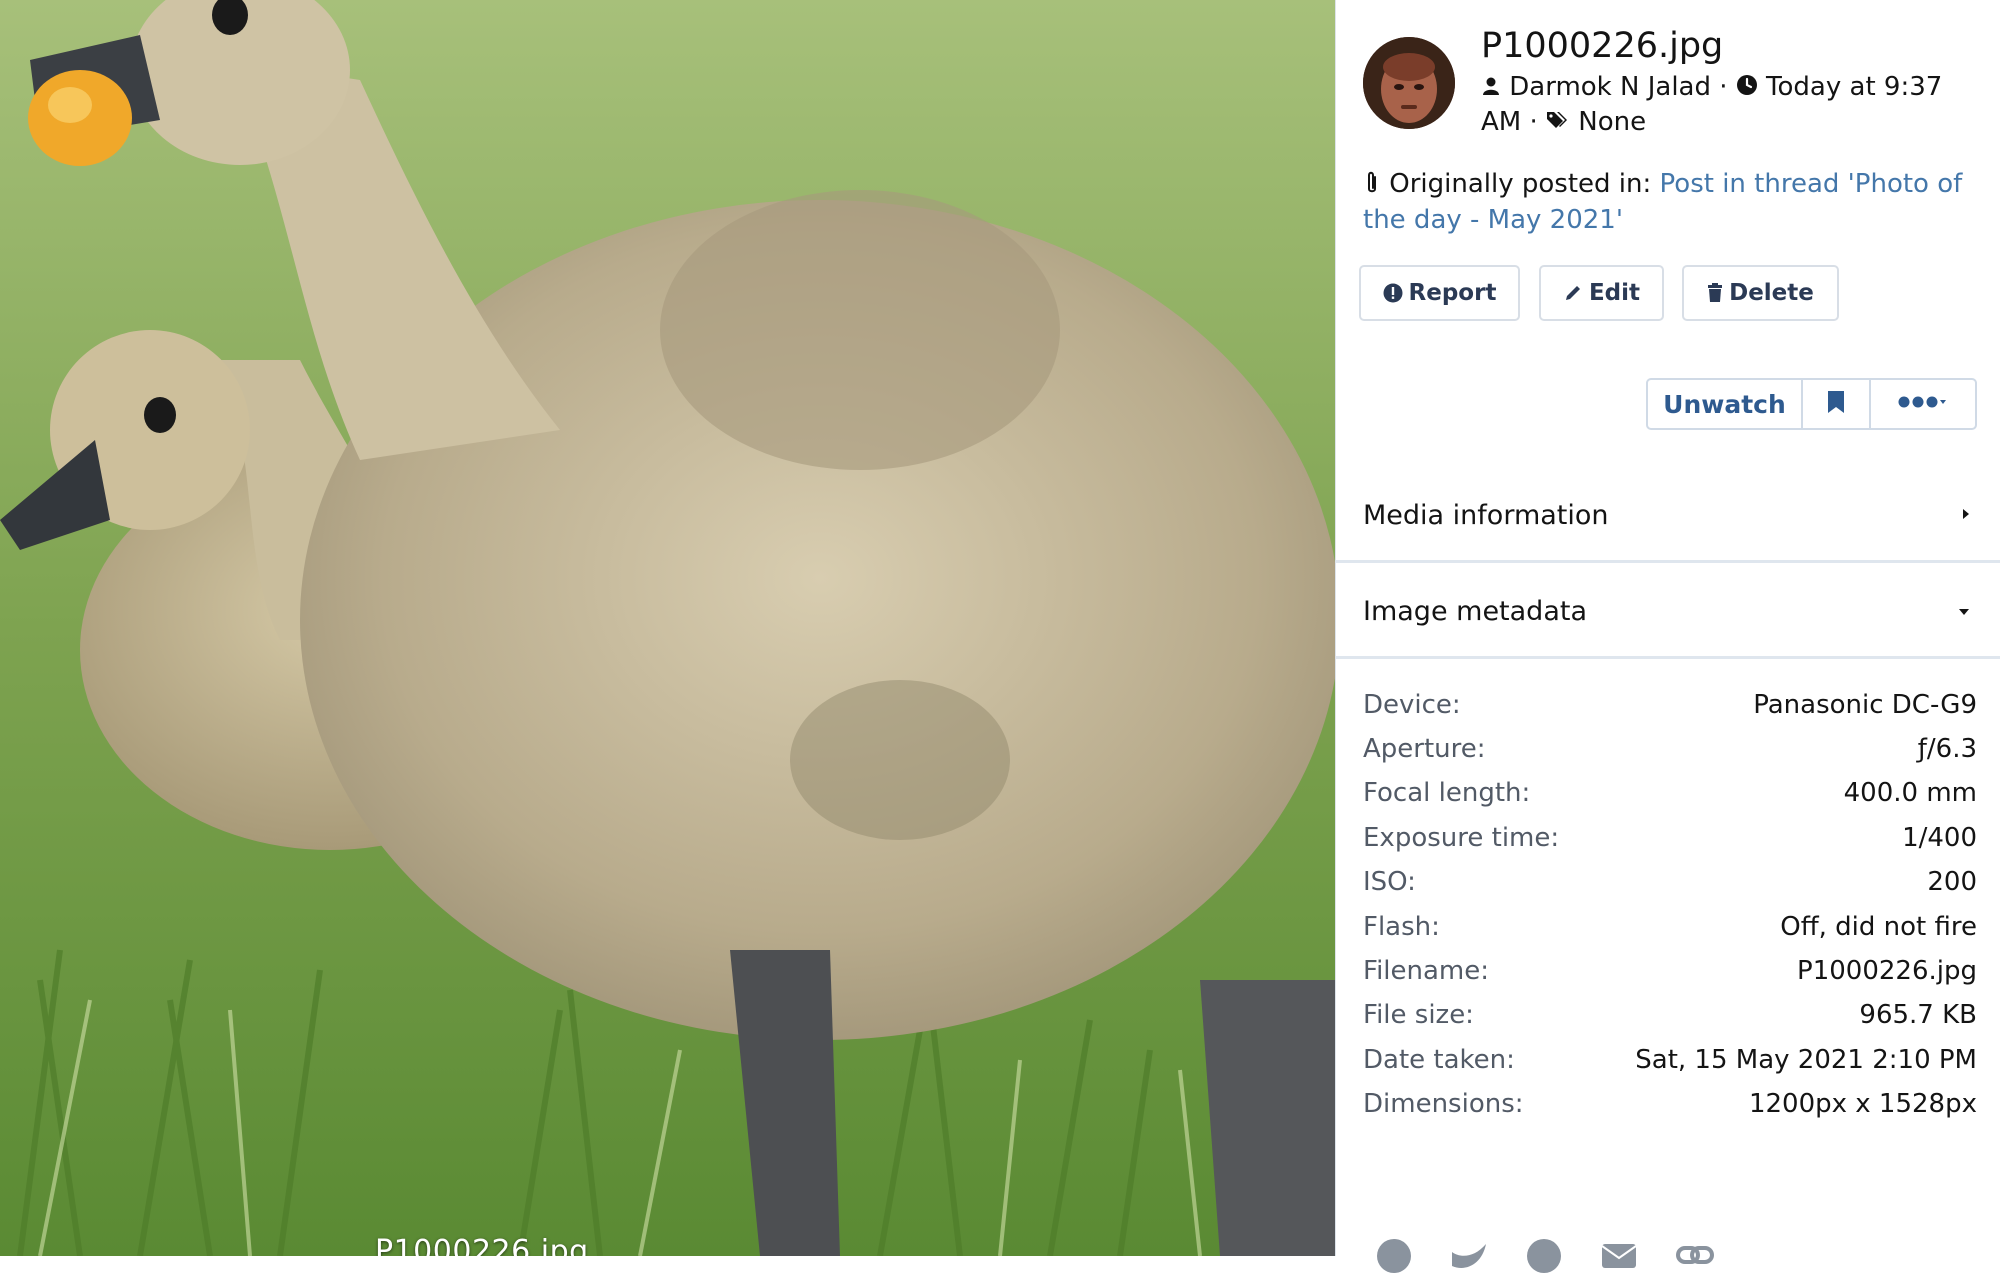  Describe the element at coordinates (1918, 1015) in the screenshot. I see `metadata-value: 965.7 KB` at that location.